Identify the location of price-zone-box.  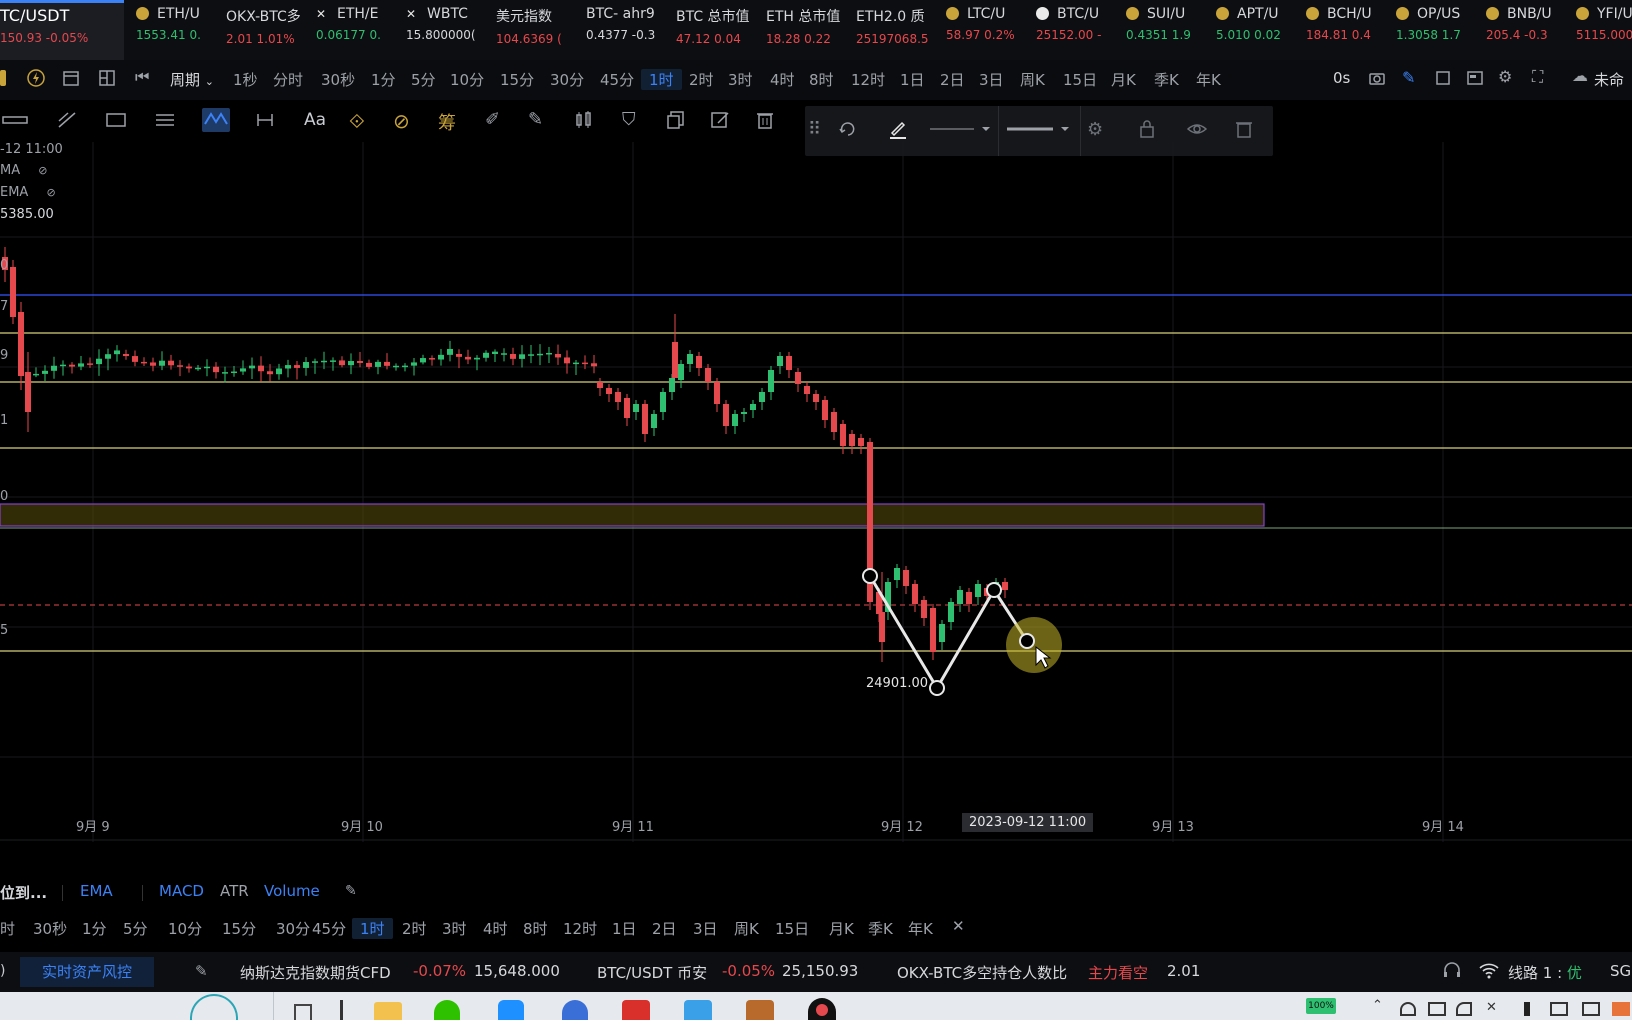
(632, 515).